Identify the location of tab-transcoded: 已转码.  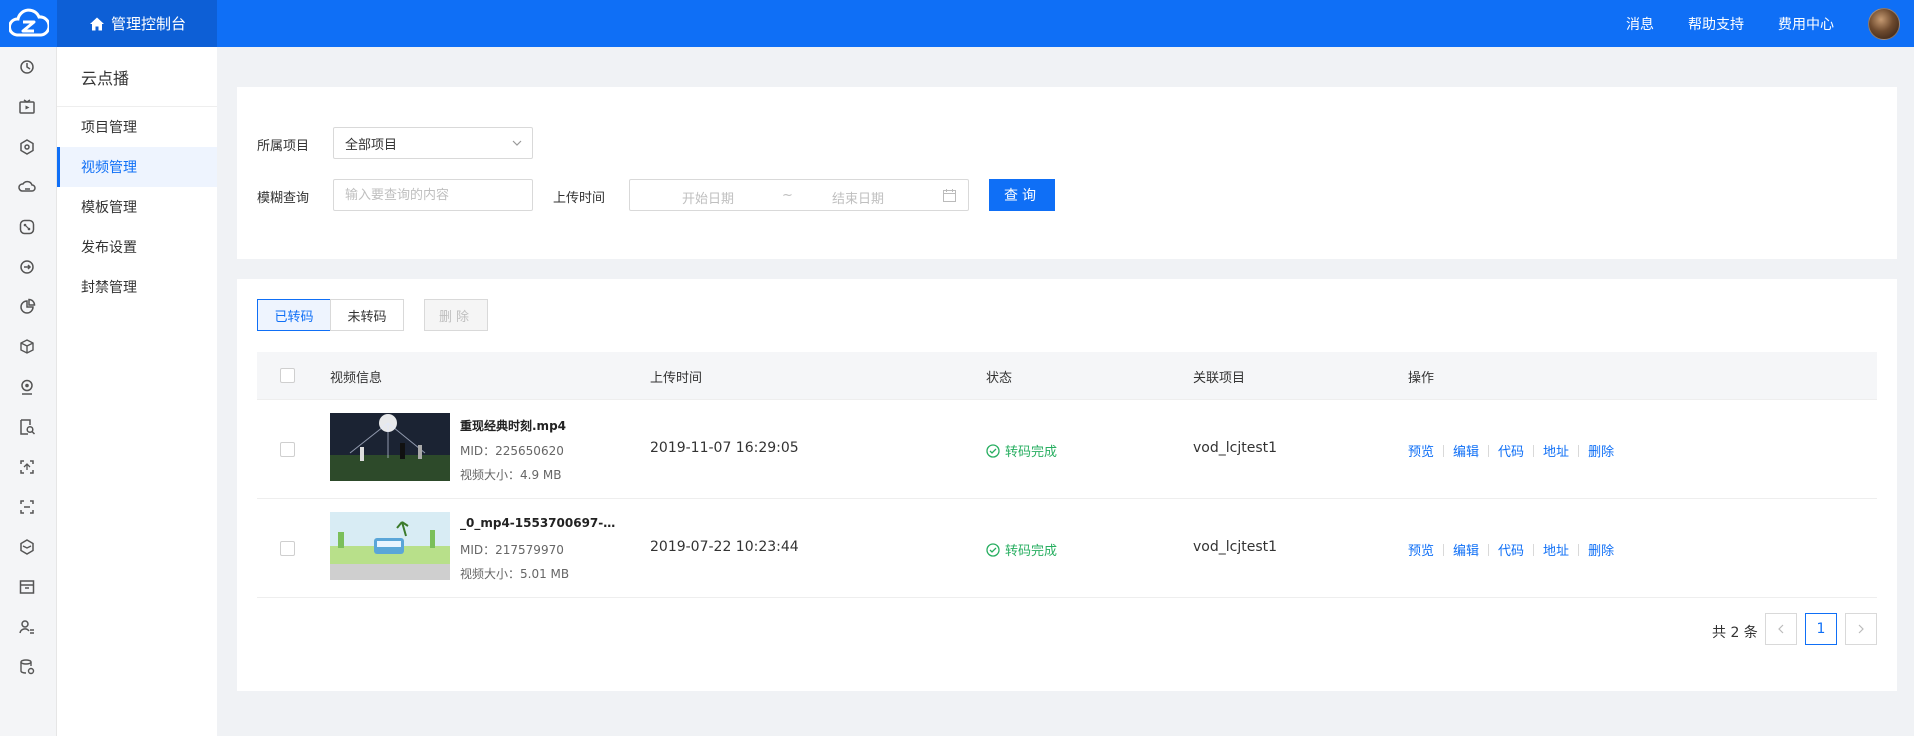
(294, 315).